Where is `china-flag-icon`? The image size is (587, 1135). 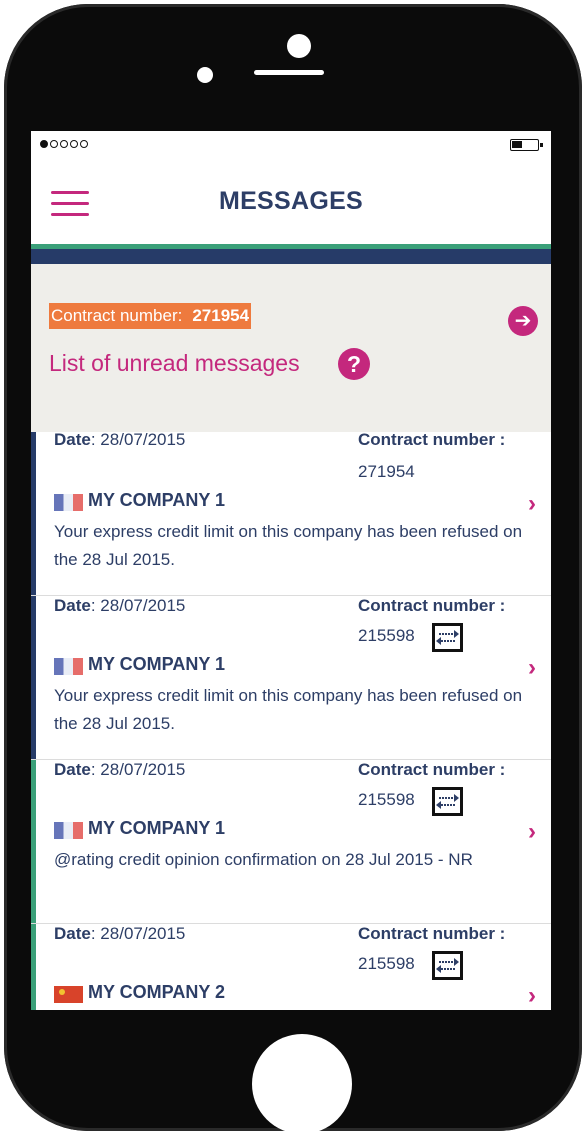
china-flag-icon is located at coordinates (68, 994).